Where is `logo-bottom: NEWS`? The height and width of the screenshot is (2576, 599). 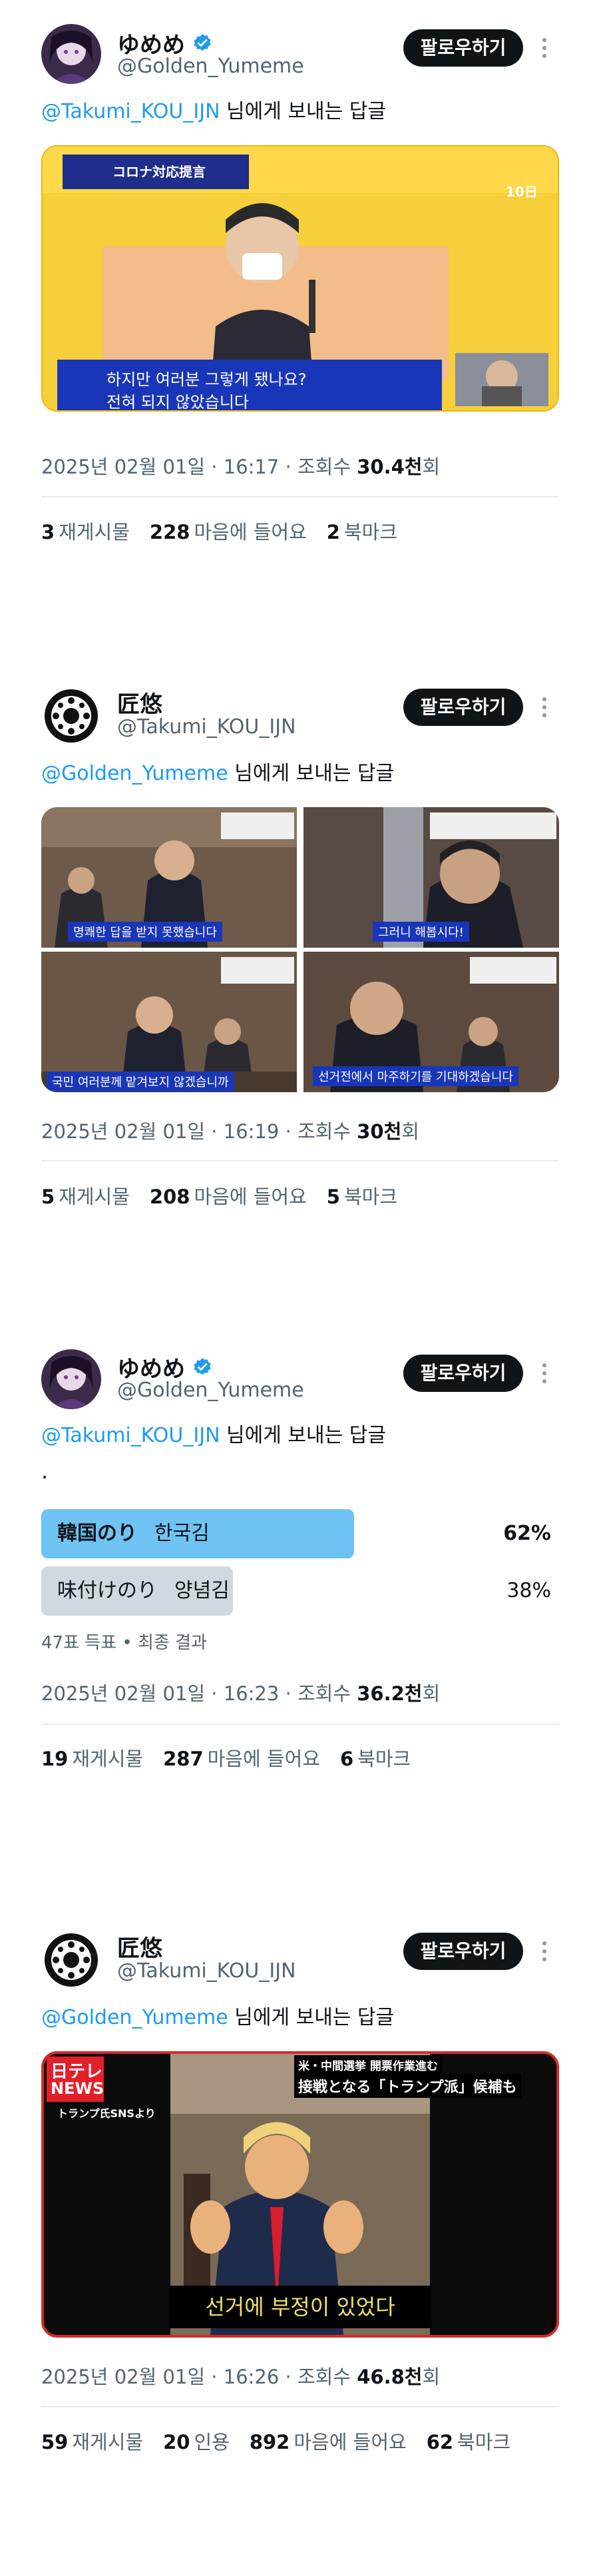
logo-bottom: NEWS is located at coordinates (77, 2088).